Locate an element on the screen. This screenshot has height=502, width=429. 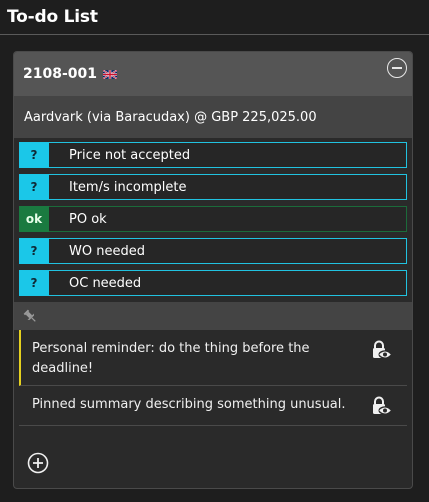
status-item-price: ? Price not accepted is located at coordinates (213, 155).